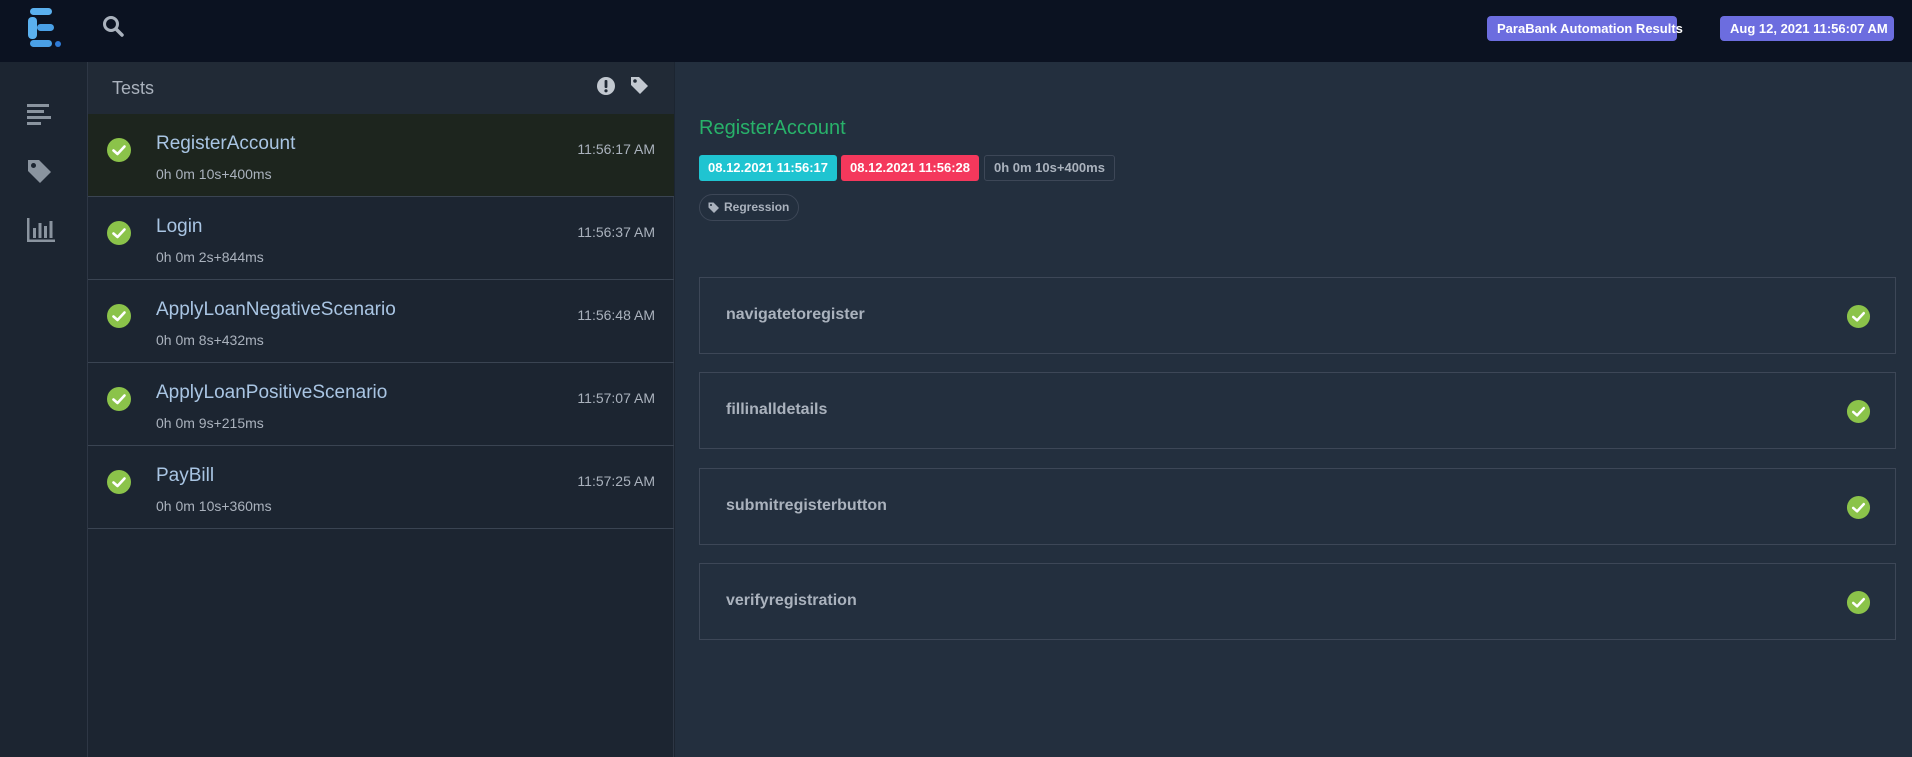  Describe the element at coordinates (768, 168) in the screenshot. I see `start-time-badge: 08.12.2021 11:56:17` at that location.